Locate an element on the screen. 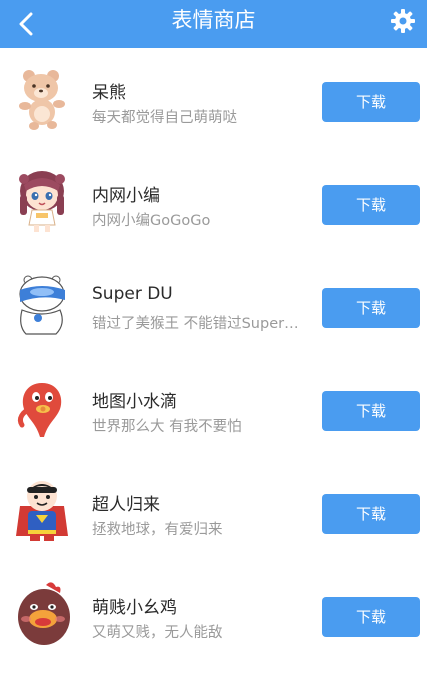  sticker-name: 呆熊 is located at coordinates (109, 93).